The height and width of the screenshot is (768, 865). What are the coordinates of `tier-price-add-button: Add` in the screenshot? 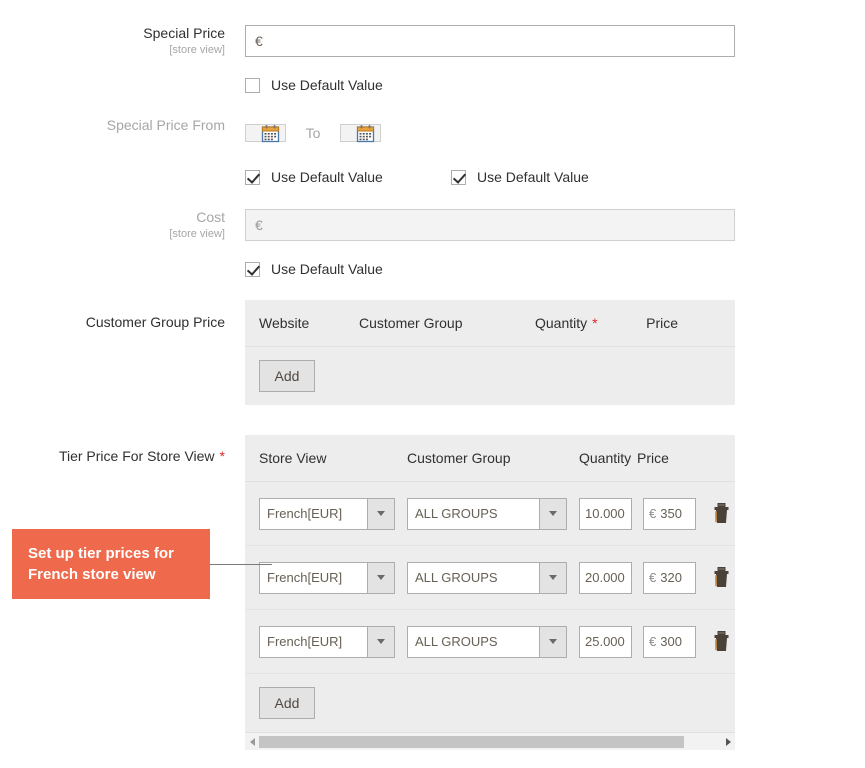 It's located at (287, 703).